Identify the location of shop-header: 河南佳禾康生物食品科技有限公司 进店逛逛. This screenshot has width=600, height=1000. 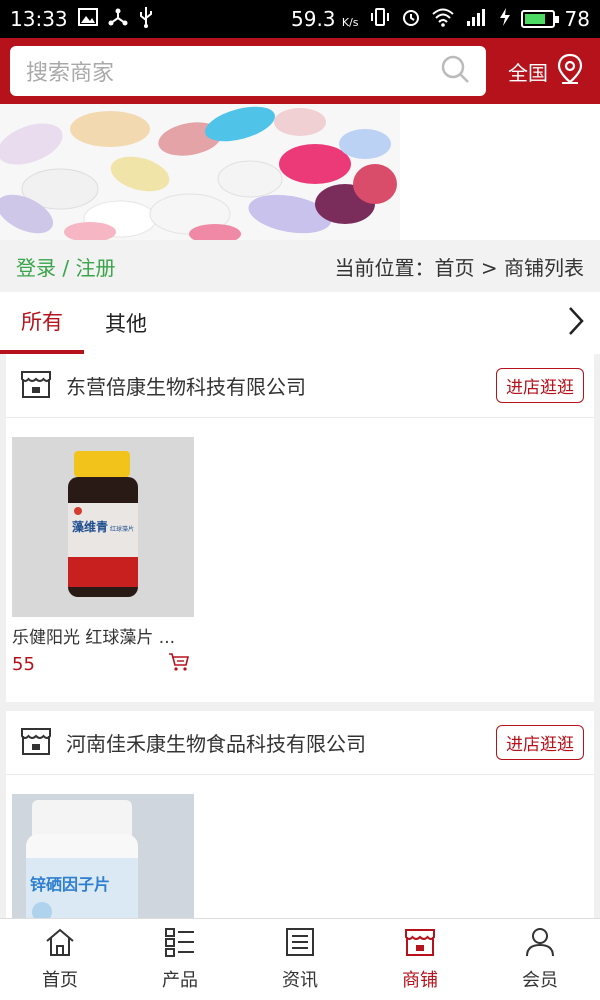
(300, 743).